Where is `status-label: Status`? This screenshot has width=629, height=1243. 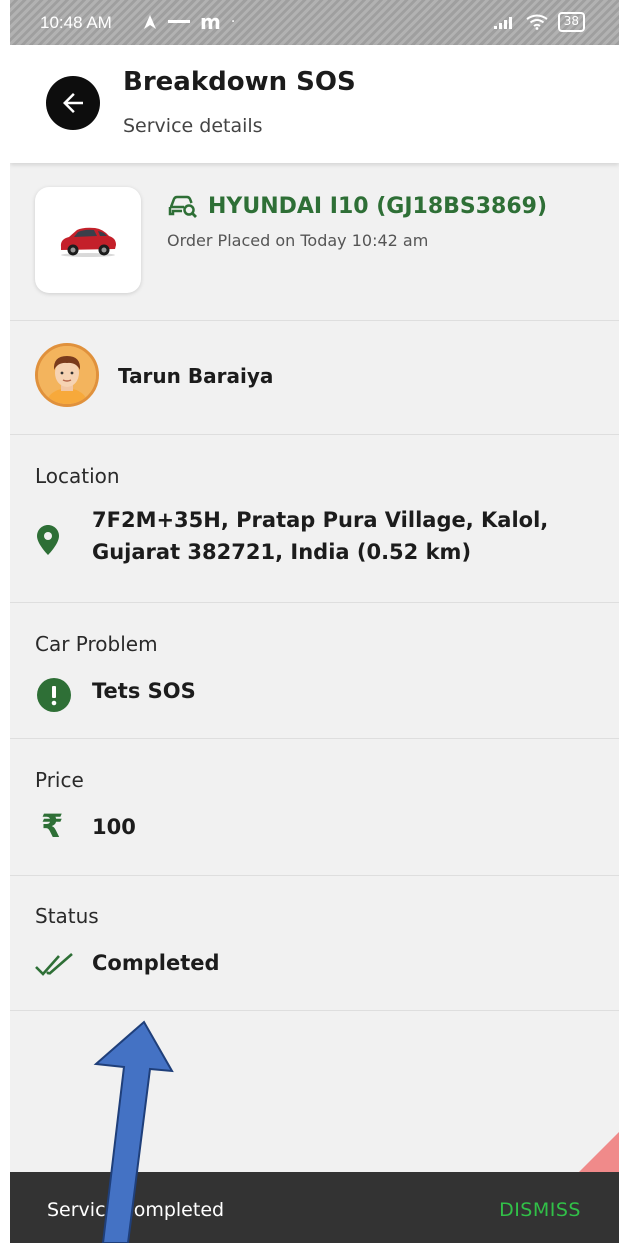
status-label: Status is located at coordinates (67, 916).